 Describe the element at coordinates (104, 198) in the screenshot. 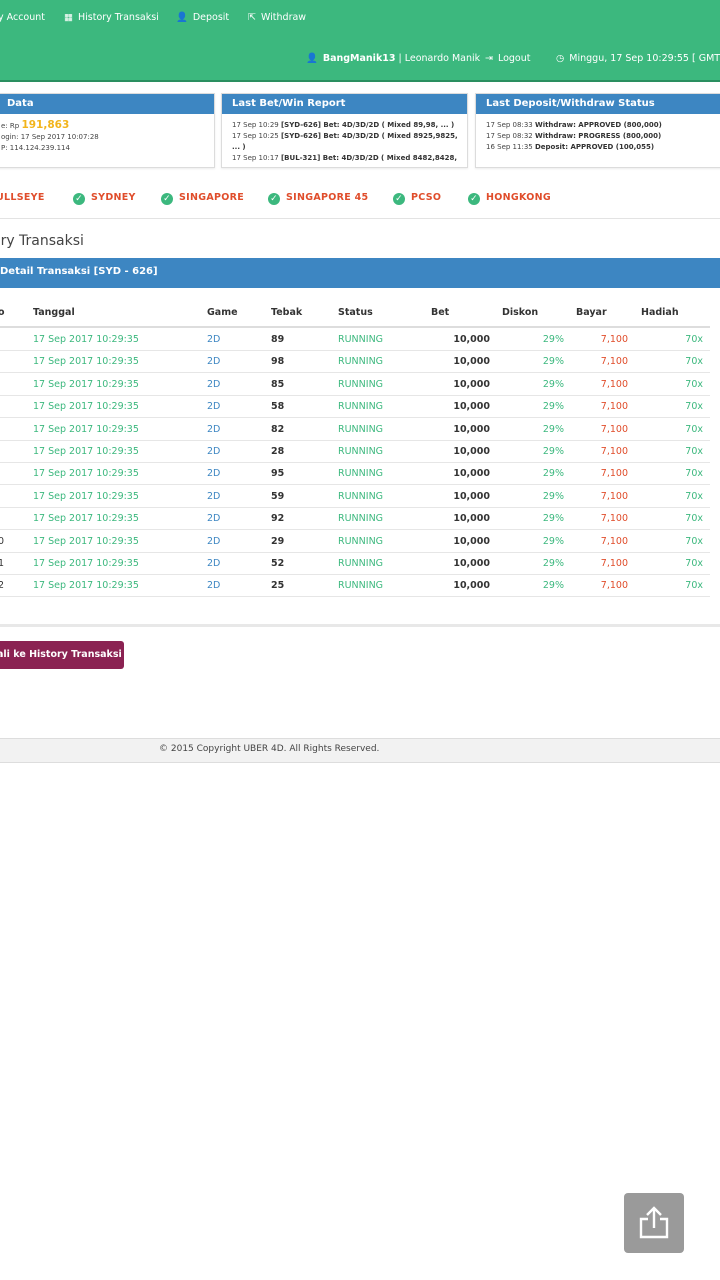

I see `market-sydney: ✓ SYDNEY` at that location.